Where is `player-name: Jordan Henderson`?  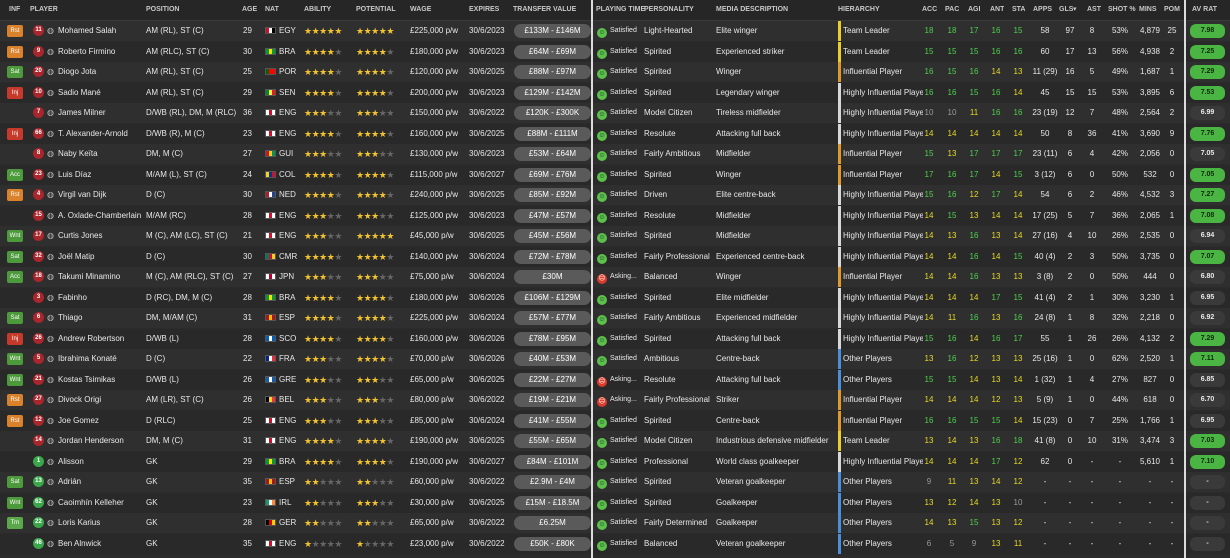 player-name: Jordan Henderson is located at coordinates (101, 441).